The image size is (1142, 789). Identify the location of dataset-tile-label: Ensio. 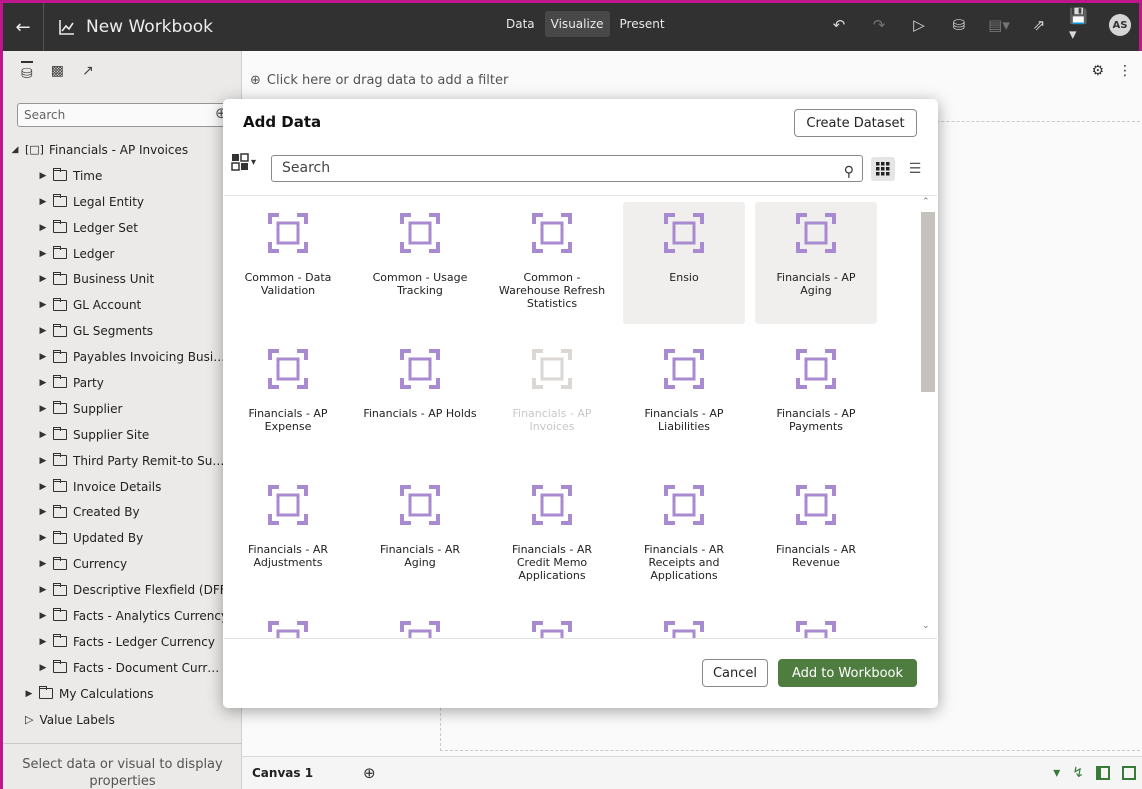
(684, 277).